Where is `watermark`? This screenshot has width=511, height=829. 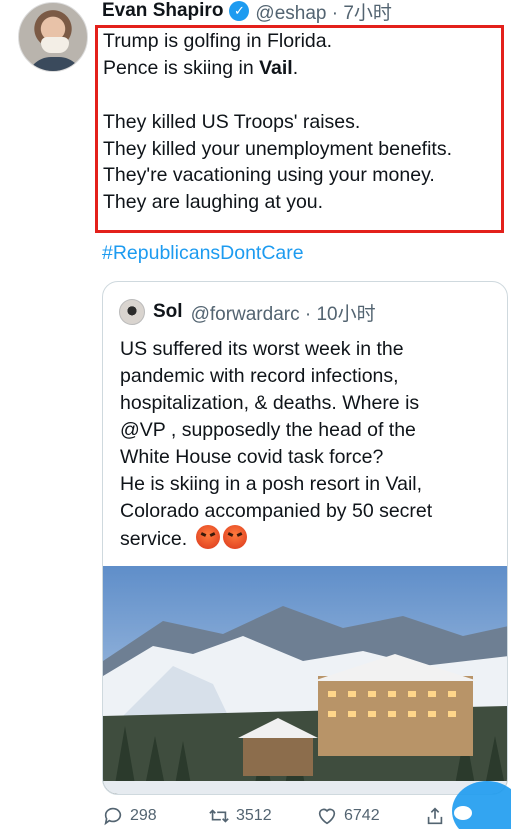 watermark is located at coordinates (463, 813).